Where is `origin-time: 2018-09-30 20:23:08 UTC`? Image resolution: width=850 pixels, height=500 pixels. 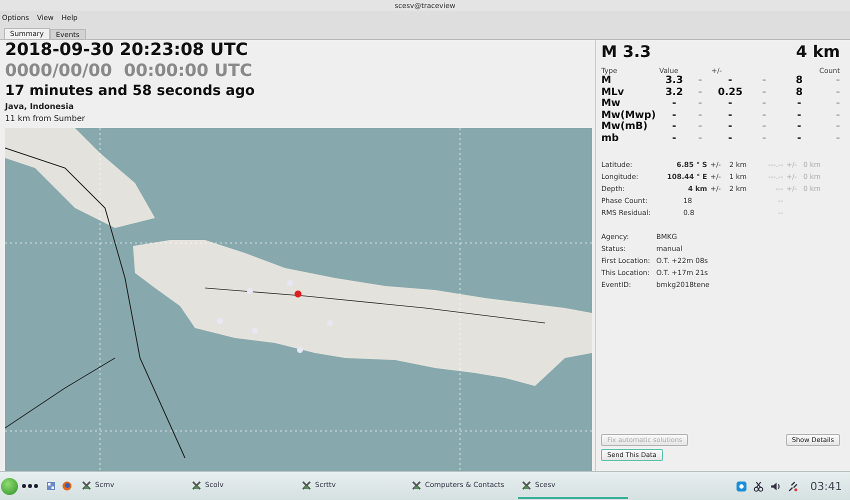
origin-time: 2018-09-30 20:23:08 UTC is located at coordinates (127, 50).